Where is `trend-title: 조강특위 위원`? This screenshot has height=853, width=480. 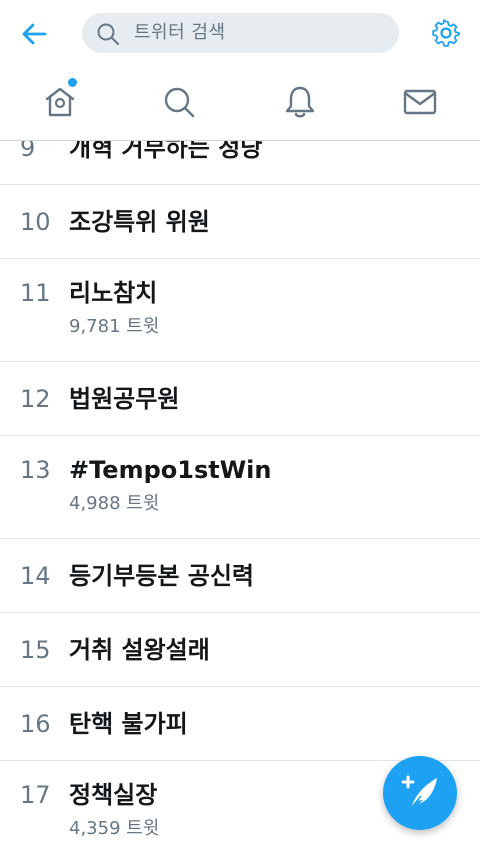
trend-title: 조강특위 위원 is located at coordinates (139, 222).